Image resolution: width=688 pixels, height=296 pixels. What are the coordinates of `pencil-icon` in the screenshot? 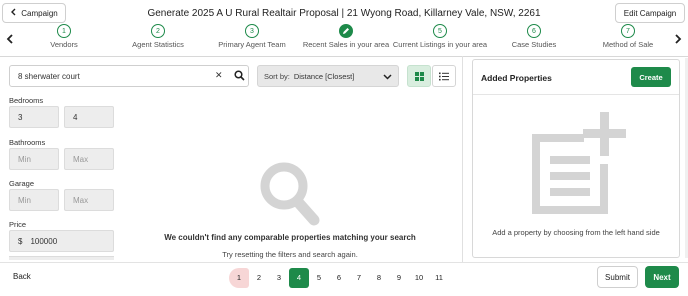 It's located at (346, 31).